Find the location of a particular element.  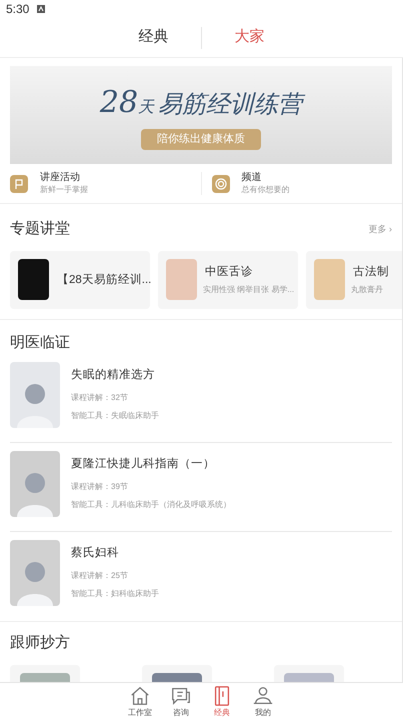

course-lessons: 课程讲解：25节 is located at coordinates (100, 576).